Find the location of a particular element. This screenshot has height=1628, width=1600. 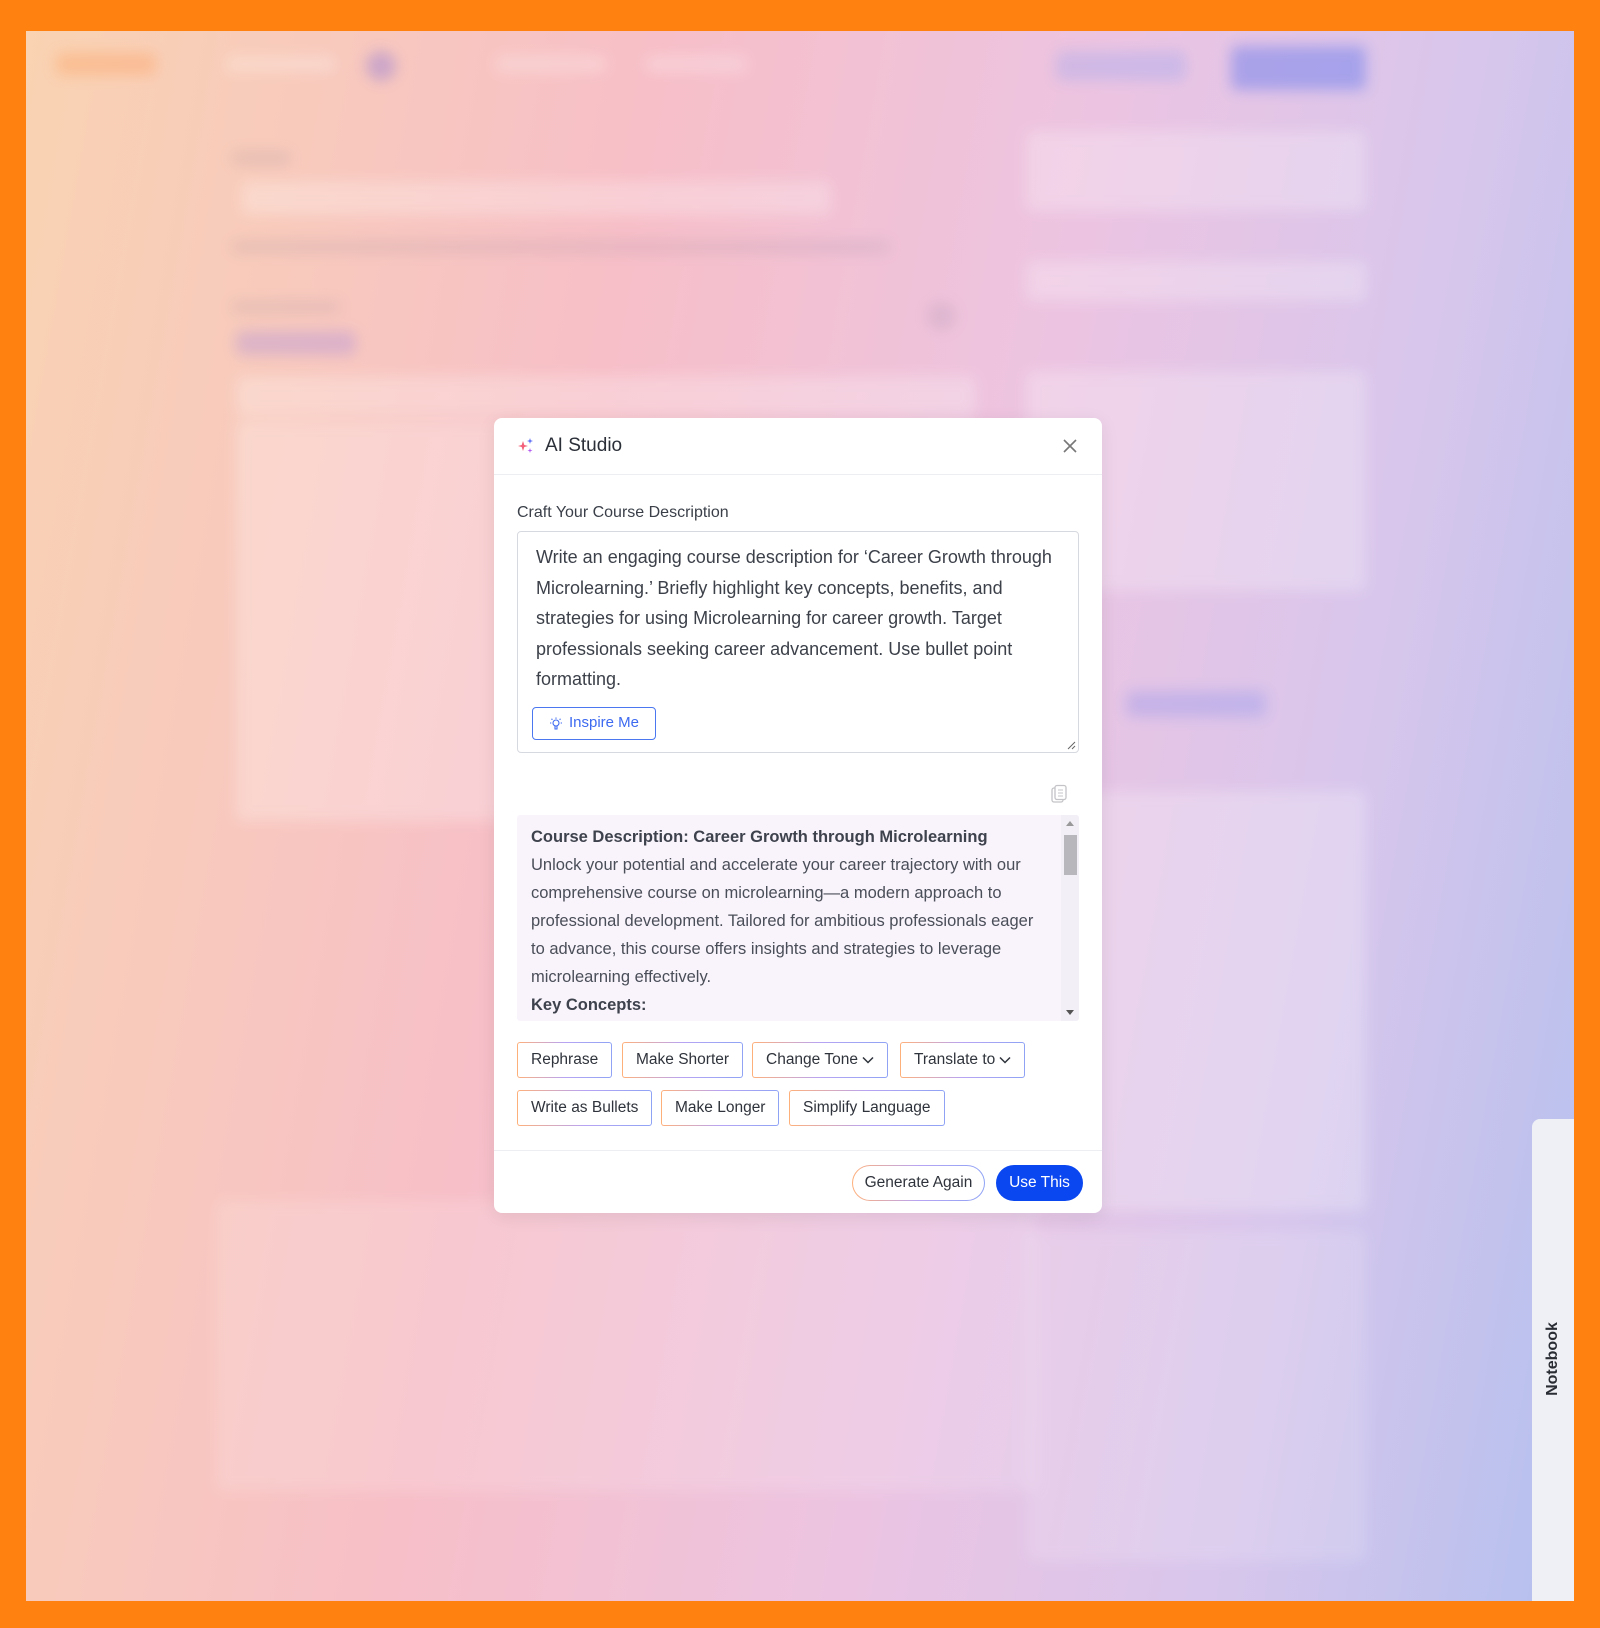

scroll-up-icon is located at coordinates (1070, 823).